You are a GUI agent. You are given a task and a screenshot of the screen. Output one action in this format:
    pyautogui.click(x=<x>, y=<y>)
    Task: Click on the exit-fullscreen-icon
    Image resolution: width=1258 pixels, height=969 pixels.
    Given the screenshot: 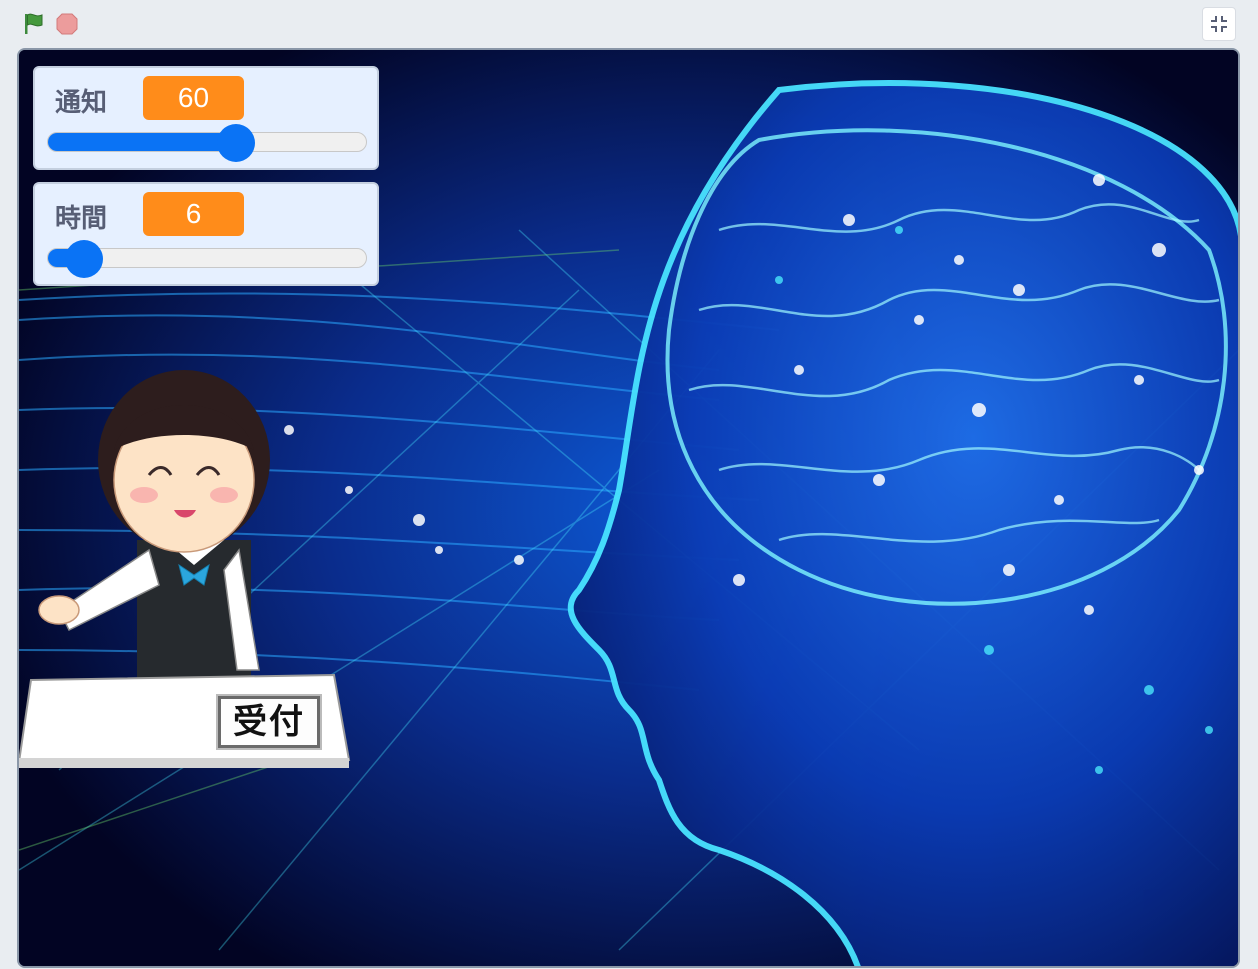 What is the action you would take?
    pyautogui.click(x=1219, y=24)
    